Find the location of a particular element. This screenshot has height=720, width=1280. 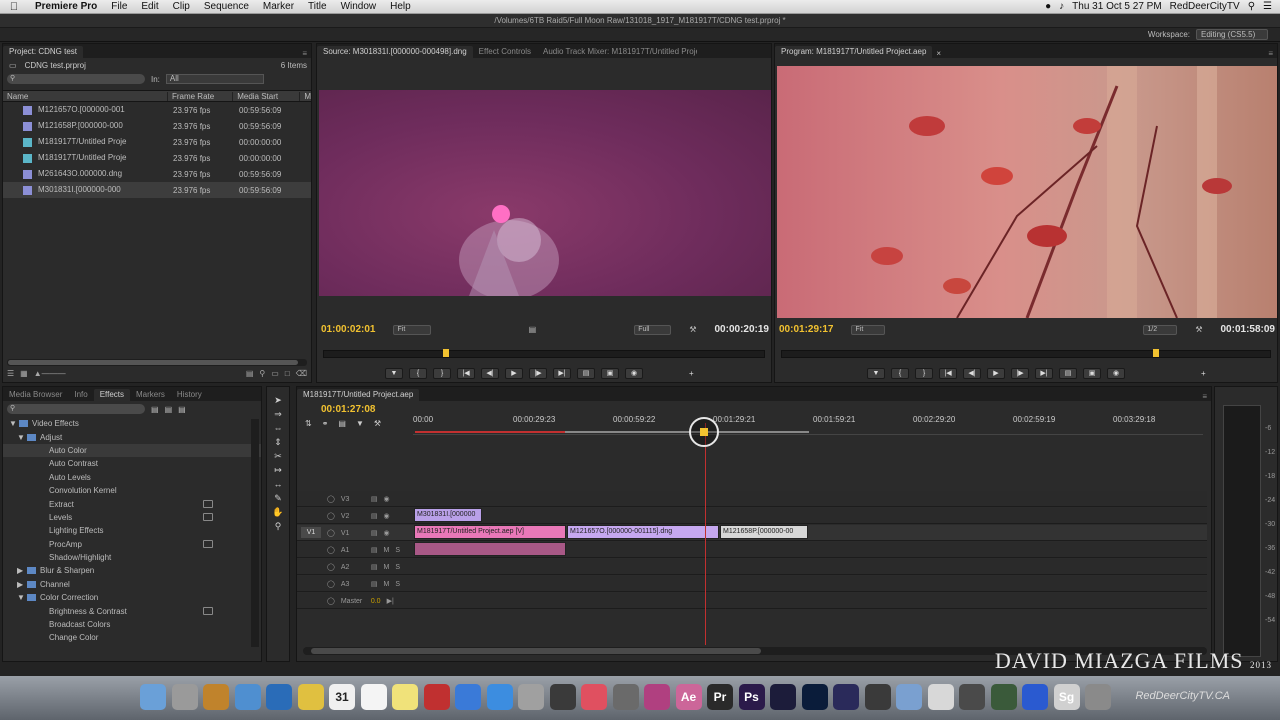

yuv-filter-icon: ▤ is located at coordinates (182, 409).